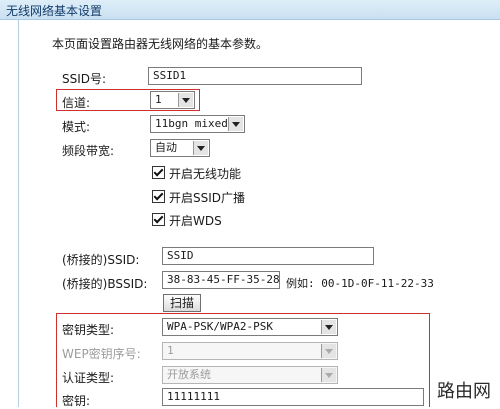 This screenshot has width=500, height=409. Describe the element at coordinates (88, 330) in the screenshot. I see `key-type-label: 密钥类型:` at that location.